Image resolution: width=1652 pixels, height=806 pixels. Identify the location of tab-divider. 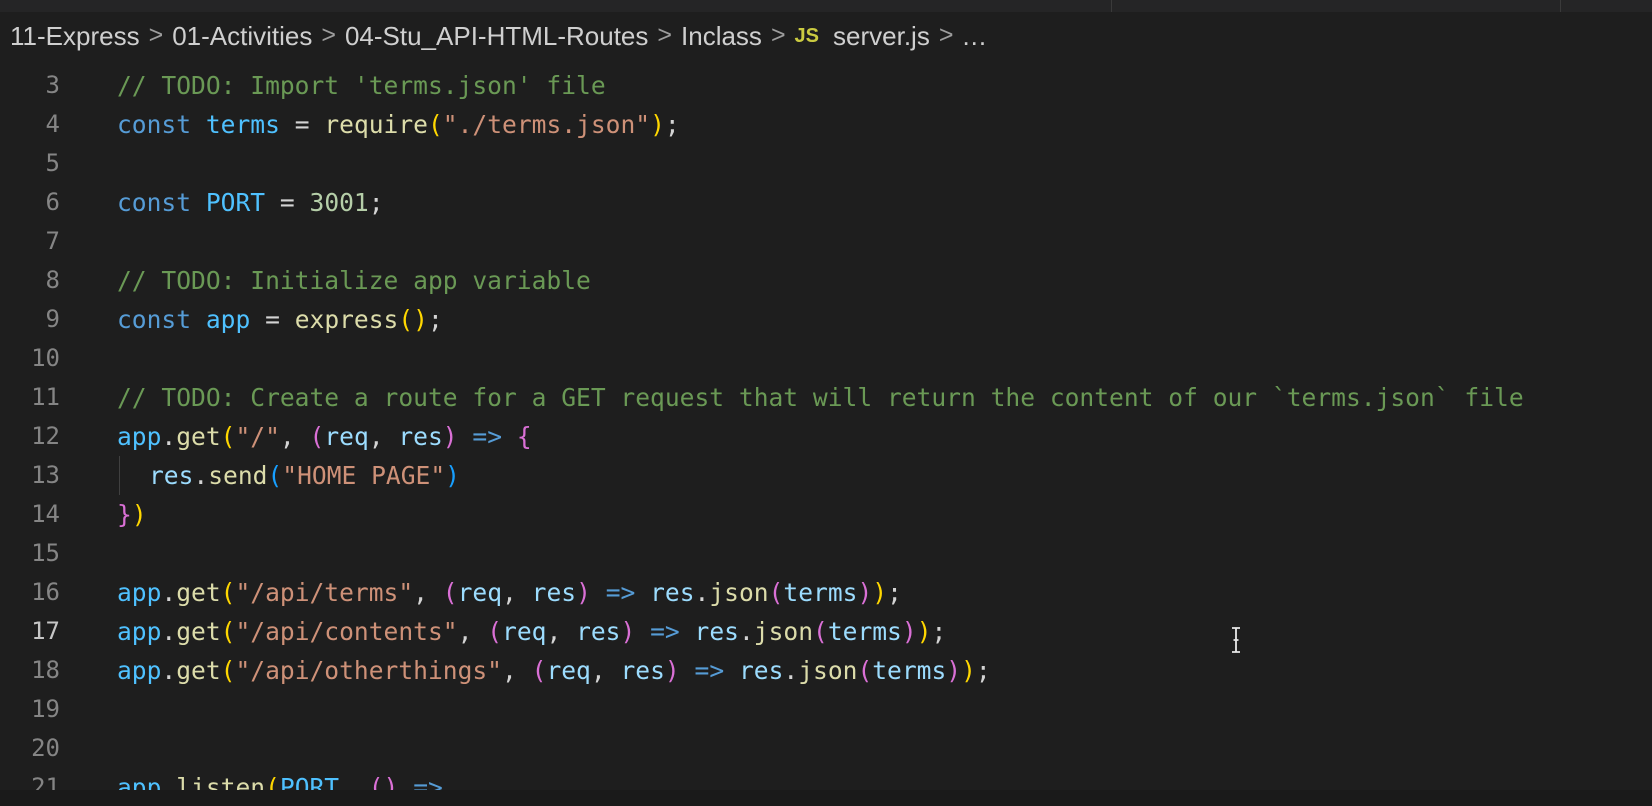
(1560, 6).